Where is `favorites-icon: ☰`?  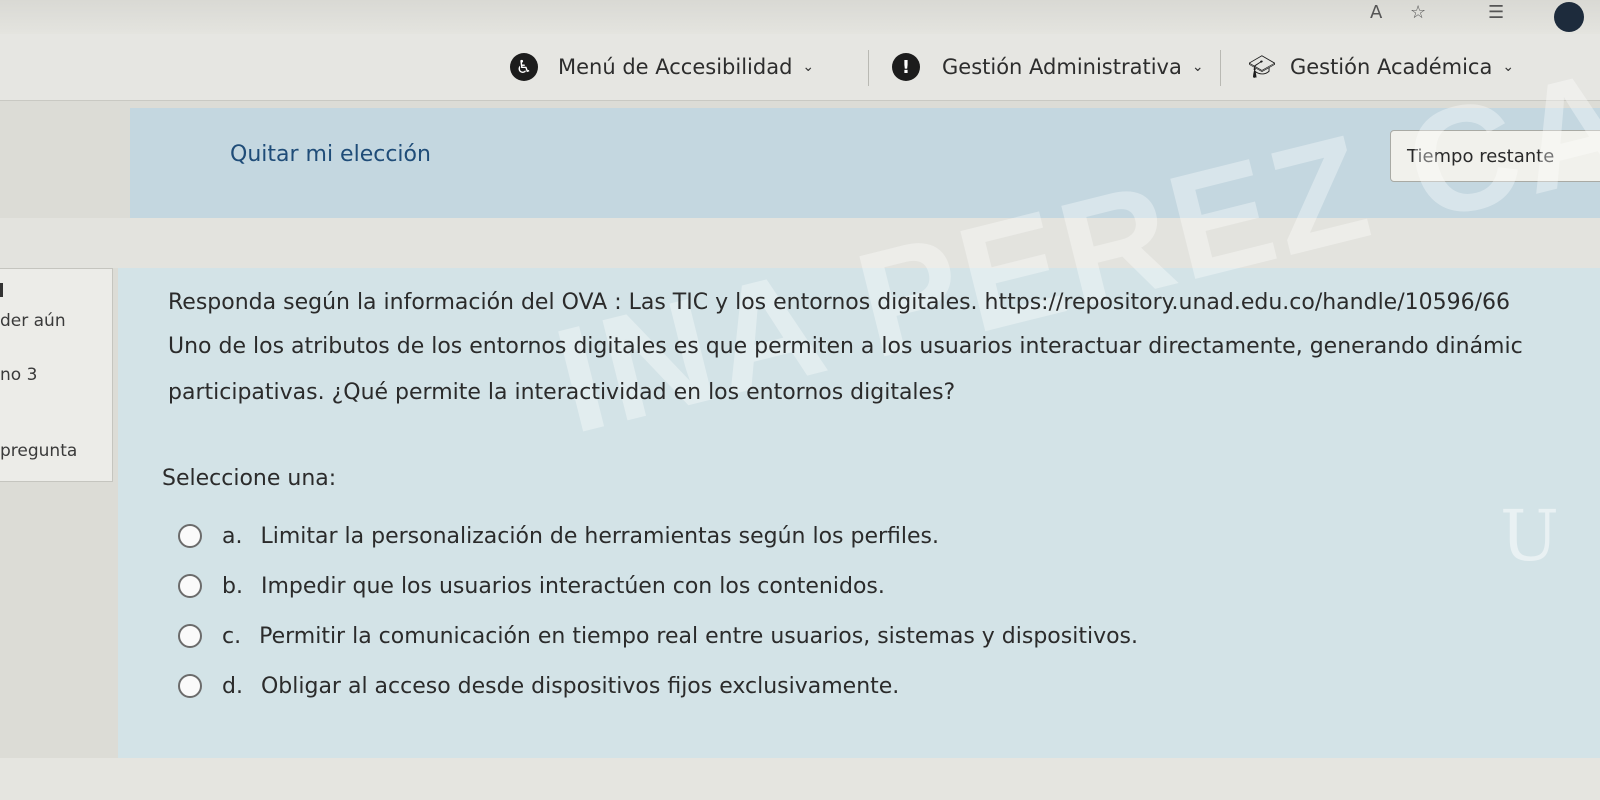
favorites-icon: ☰ is located at coordinates (1496, 12).